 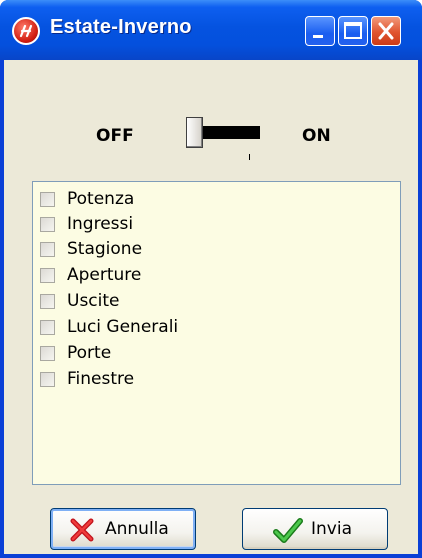 I want to click on minimize-button, so click(x=320, y=31).